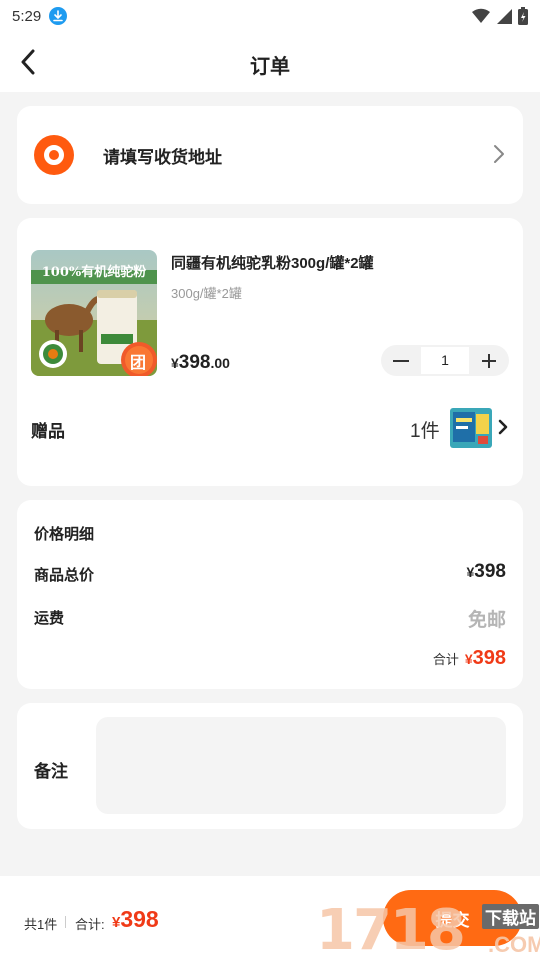 The width and height of the screenshot is (540, 960). I want to click on group-badge: 团, so click(138, 363).